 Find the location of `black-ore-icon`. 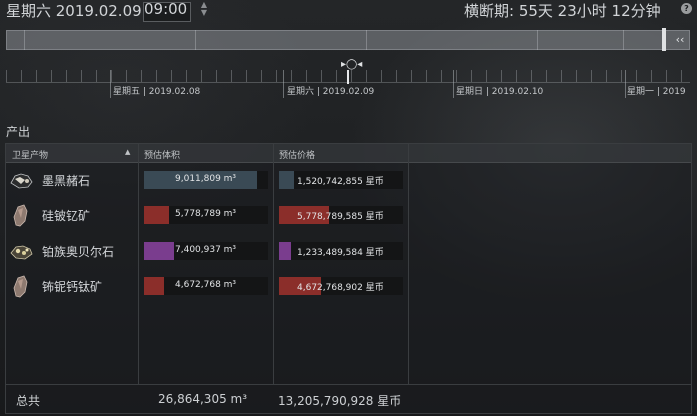

black-ore-icon is located at coordinates (21, 180).